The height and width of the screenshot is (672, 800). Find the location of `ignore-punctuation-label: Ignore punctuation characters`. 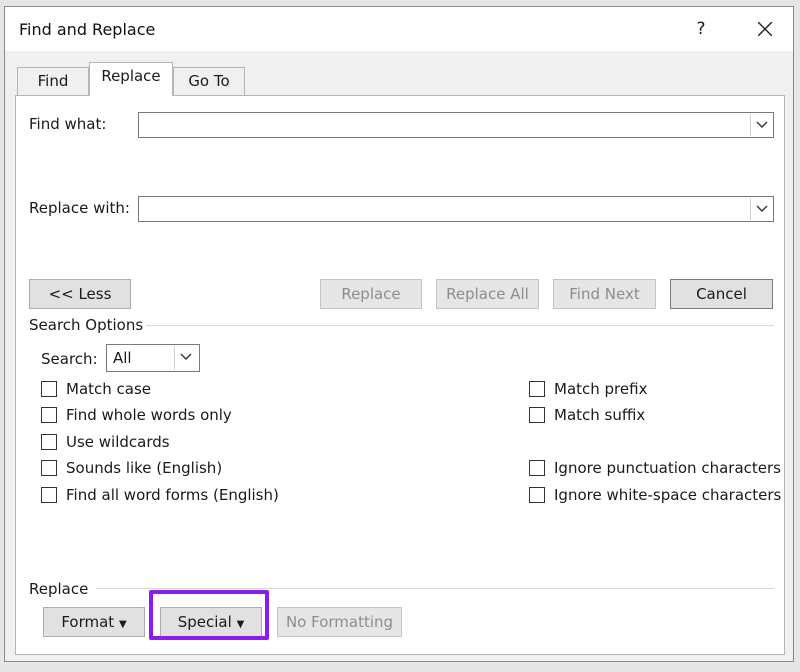

ignore-punctuation-label: Ignore punctuation characters is located at coordinates (667, 468).